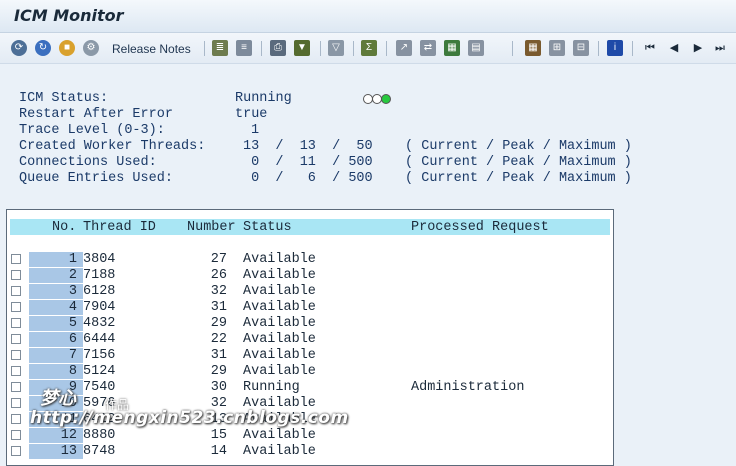 The image size is (736, 466). I want to click on number-cell: 32, so click(218, 291).